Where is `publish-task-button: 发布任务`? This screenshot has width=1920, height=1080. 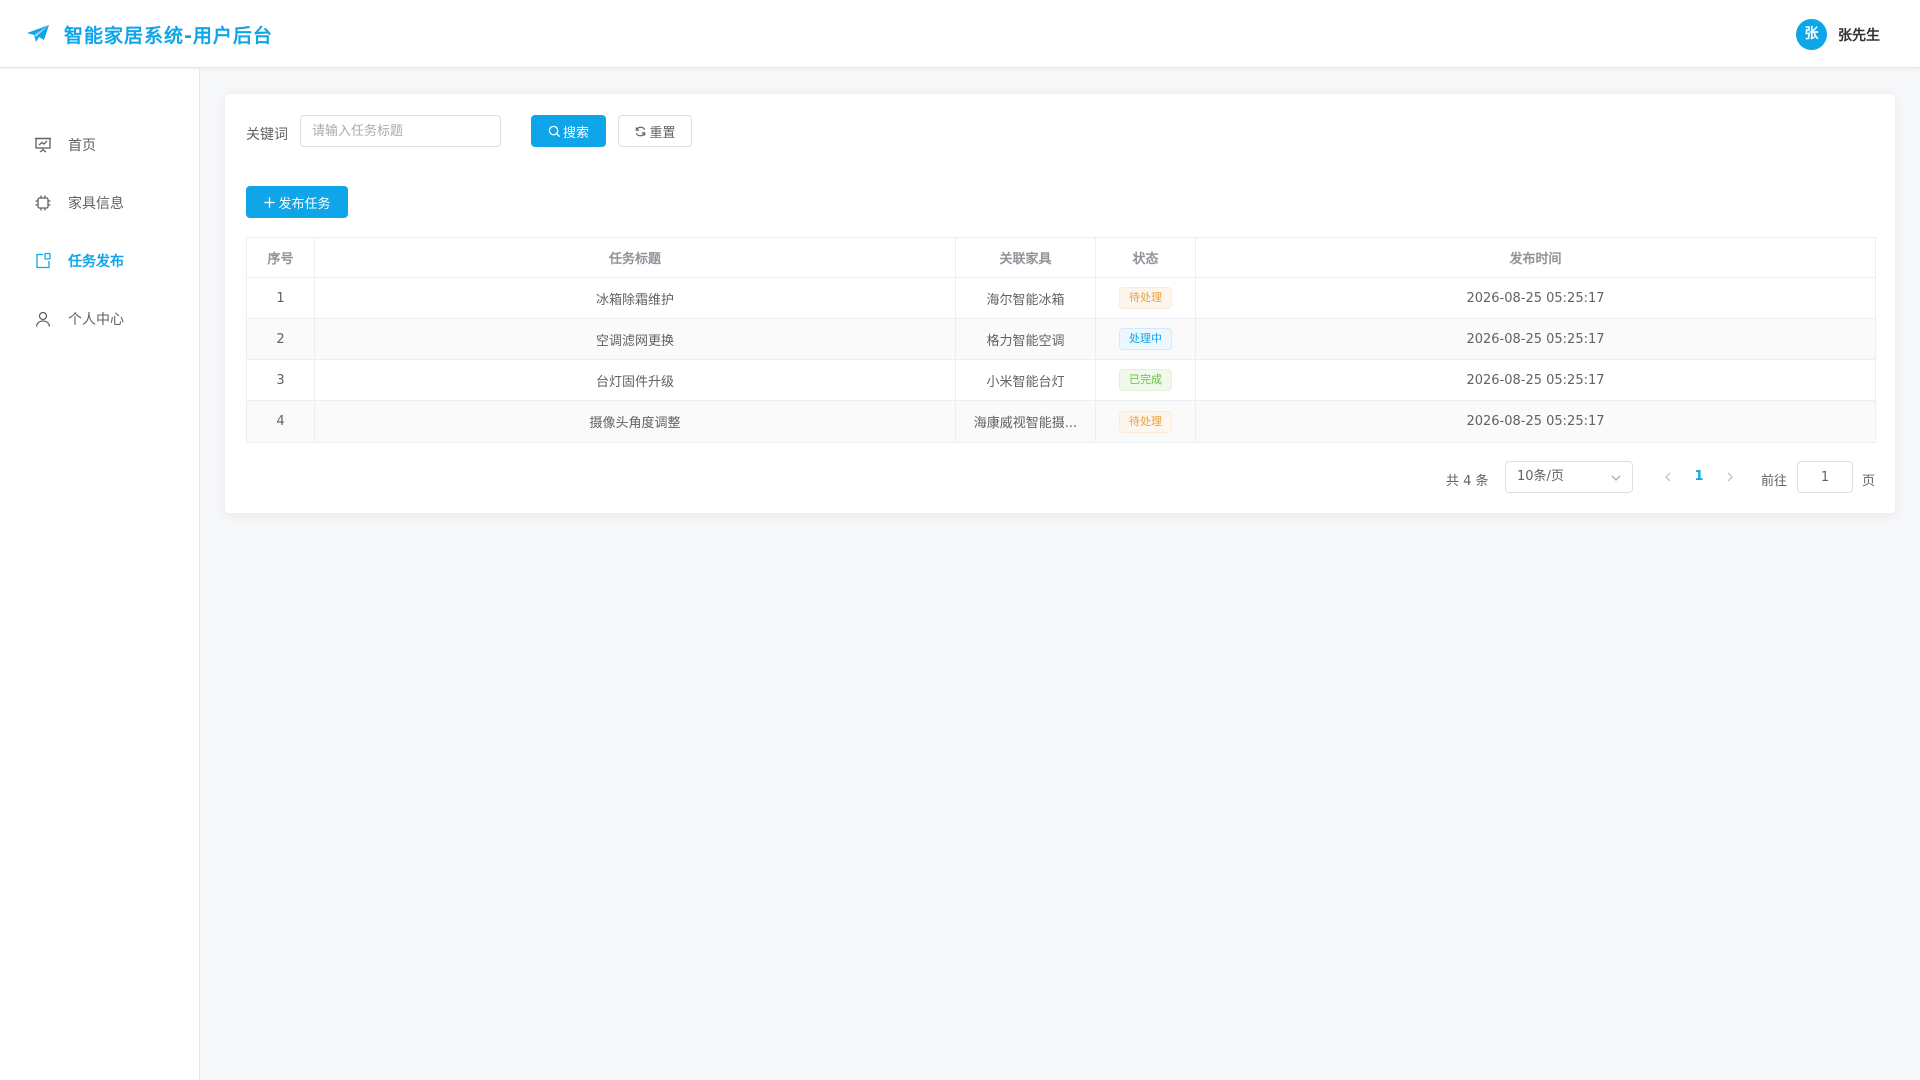 publish-task-button: 发布任务 is located at coordinates (297, 202).